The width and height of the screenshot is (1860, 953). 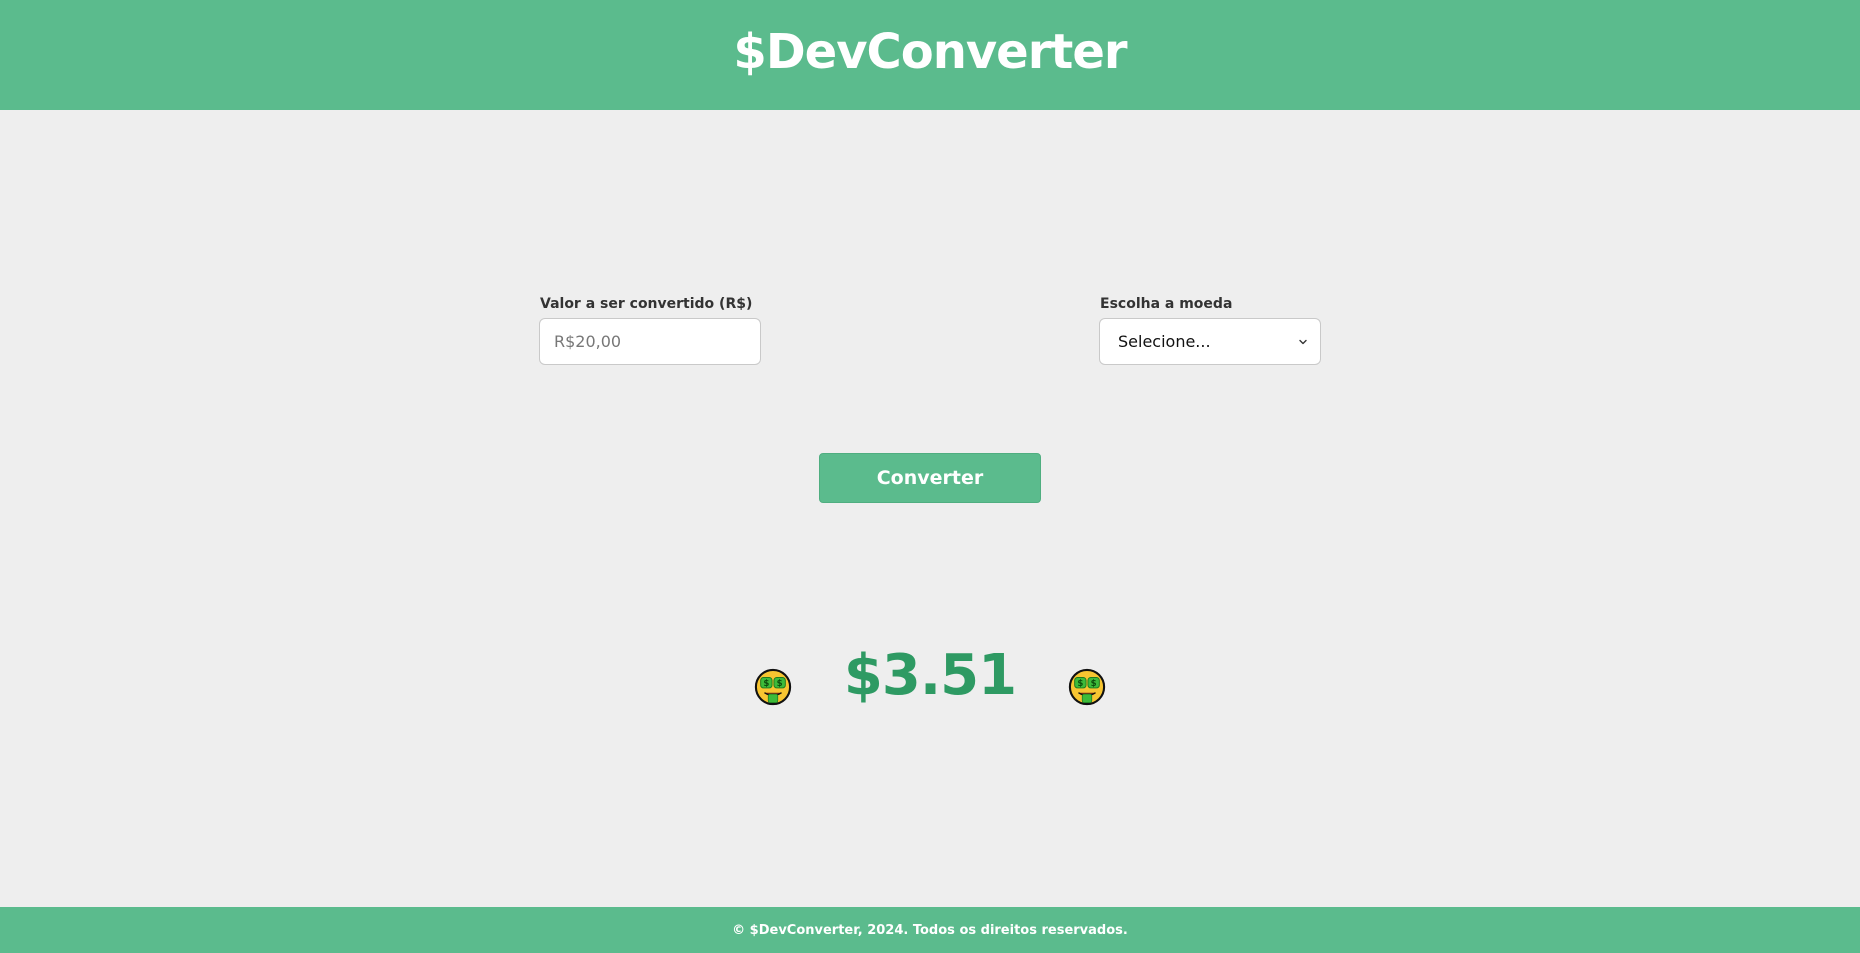 I want to click on app-header: $DevConverter, so click(x=930, y=55).